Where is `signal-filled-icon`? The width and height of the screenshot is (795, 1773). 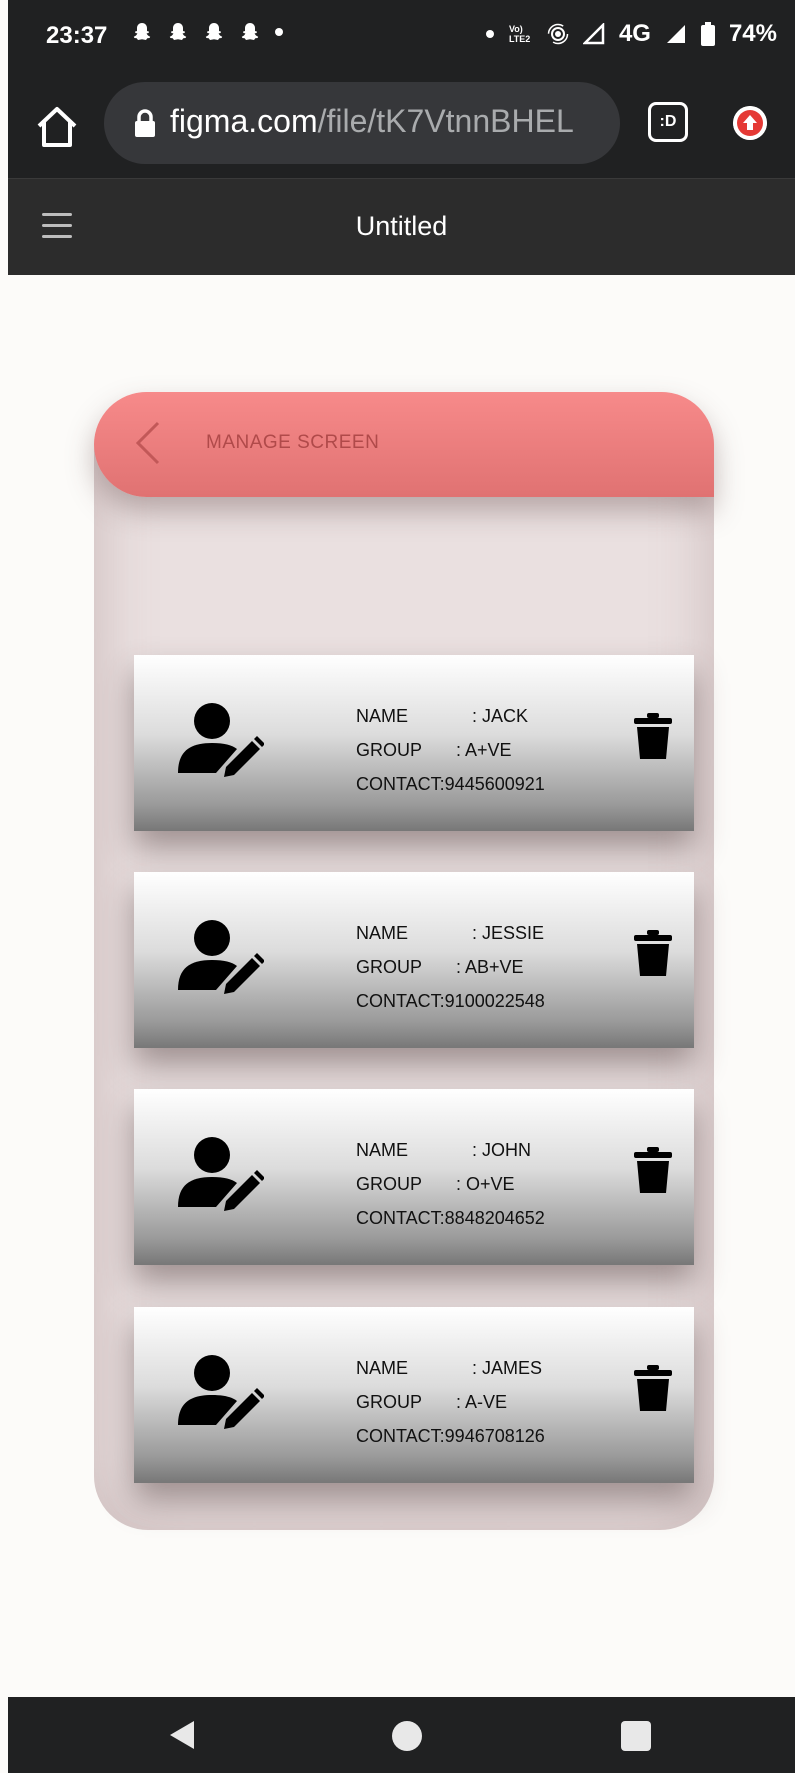 signal-filled-icon is located at coordinates (675, 34).